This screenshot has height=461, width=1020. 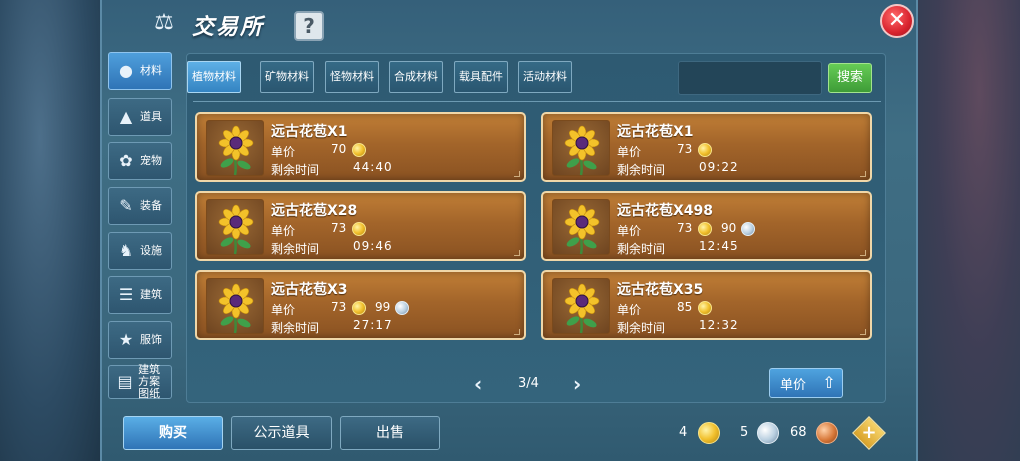 I want to click on sidebar-item-label: 服饰, so click(x=151, y=339).